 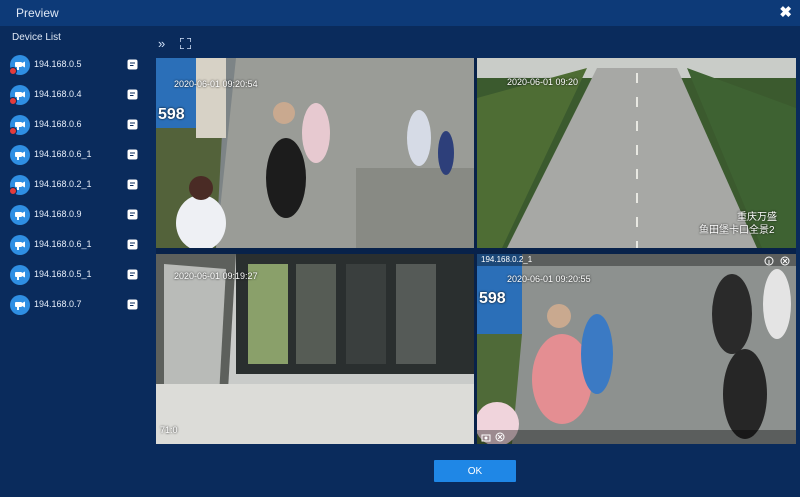 I want to click on double-chevron-right-icon: », so click(x=161, y=43).